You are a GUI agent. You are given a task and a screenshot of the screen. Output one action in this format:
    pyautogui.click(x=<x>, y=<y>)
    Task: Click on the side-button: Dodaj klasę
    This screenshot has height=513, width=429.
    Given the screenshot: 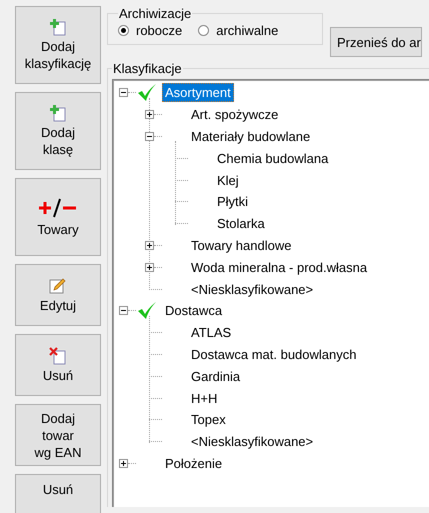 What is the action you would take?
    pyautogui.click(x=58, y=131)
    